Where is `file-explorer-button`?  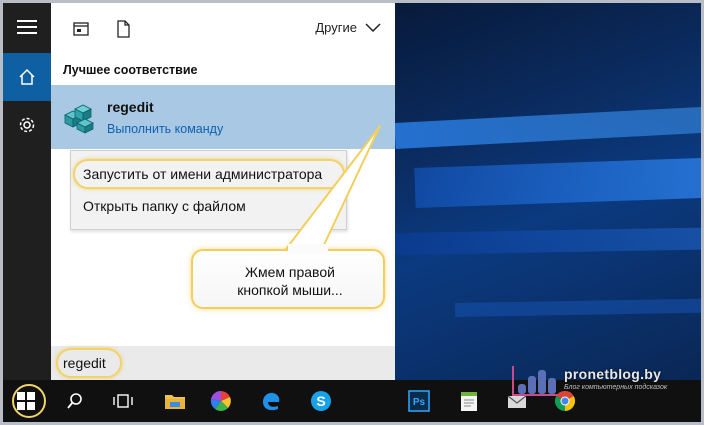
file-explorer-button is located at coordinates (175, 401).